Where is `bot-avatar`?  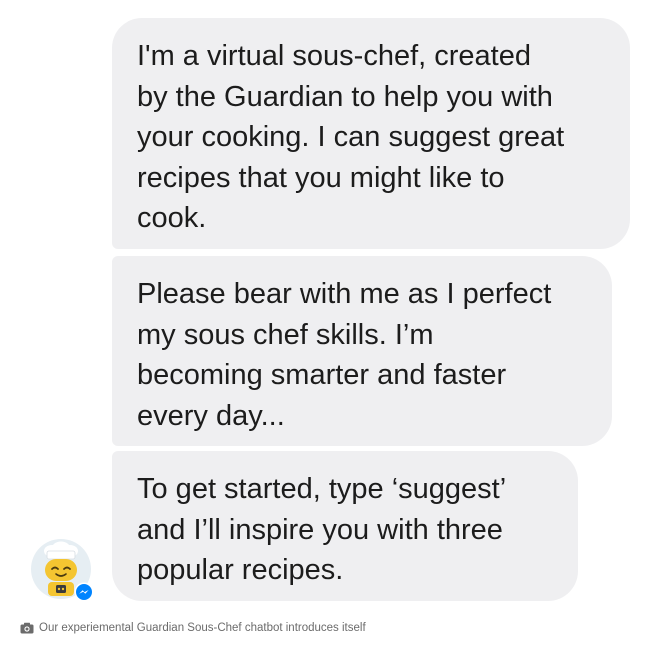 bot-avatar is located at coordinates (63, 571).